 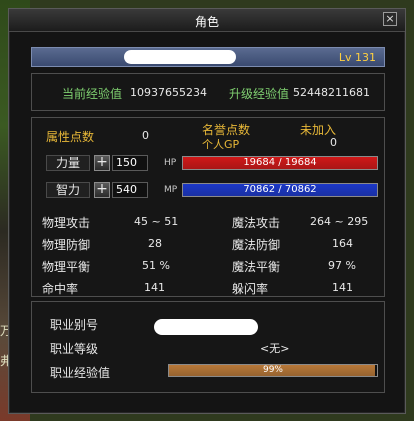 I want to click on attribute-points-value: 0, so click(x=145, y=135).